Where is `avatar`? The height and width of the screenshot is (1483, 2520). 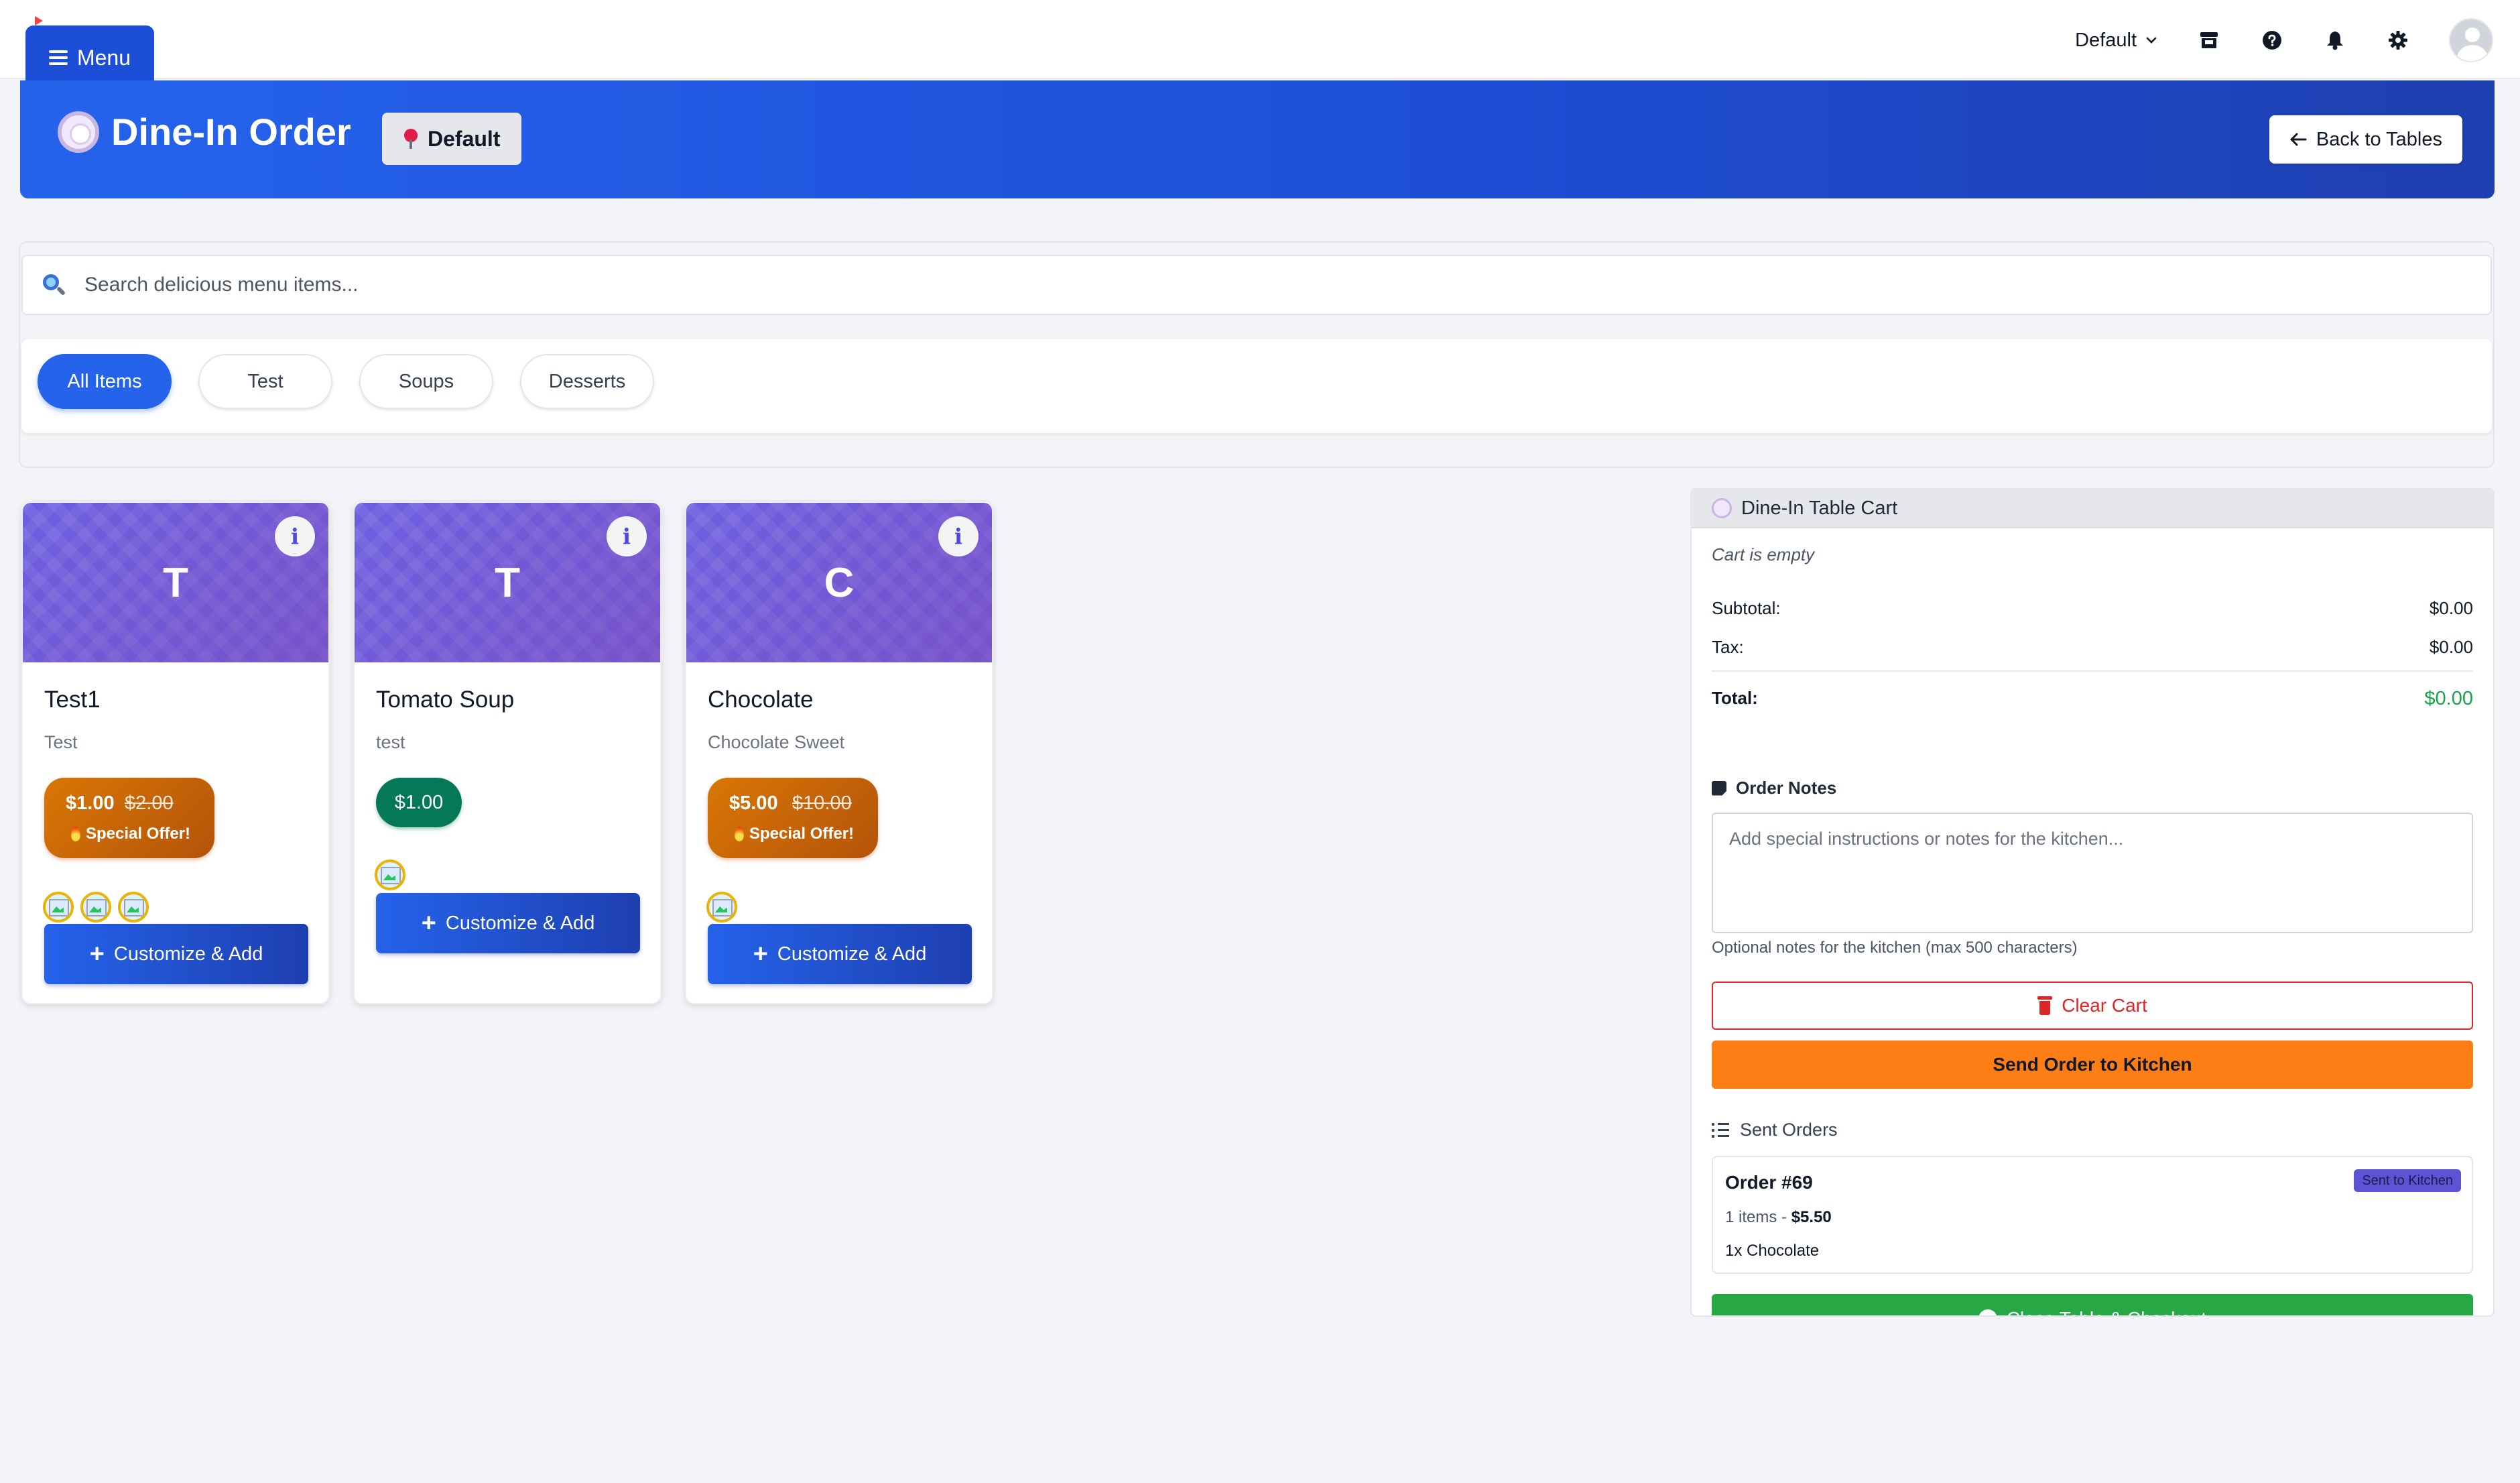
avatar is located at coordinates (2471, 40).